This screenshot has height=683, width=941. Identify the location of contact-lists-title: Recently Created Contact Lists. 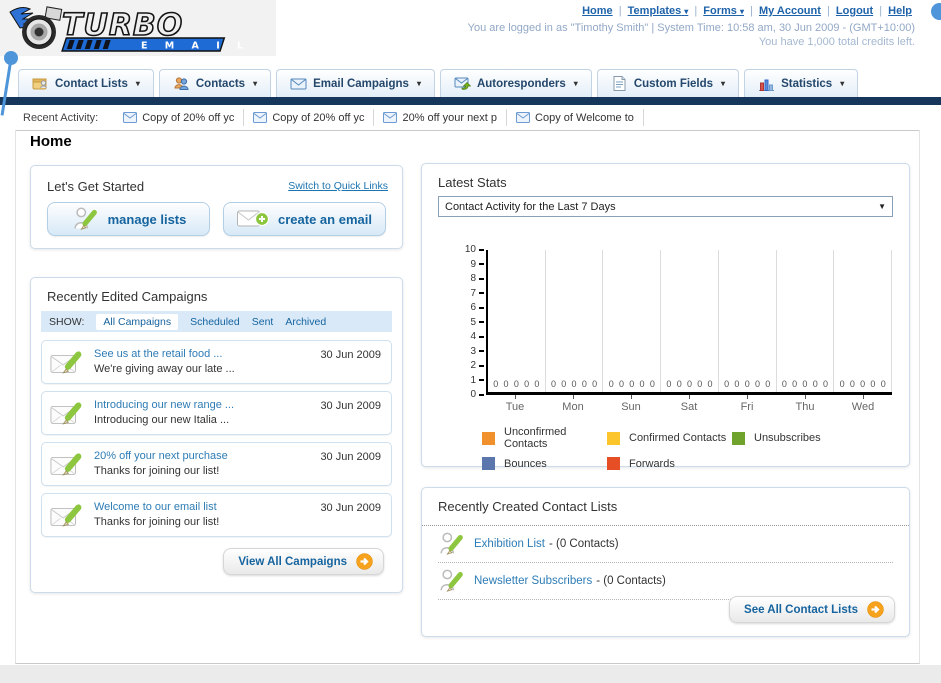
(528, 506).